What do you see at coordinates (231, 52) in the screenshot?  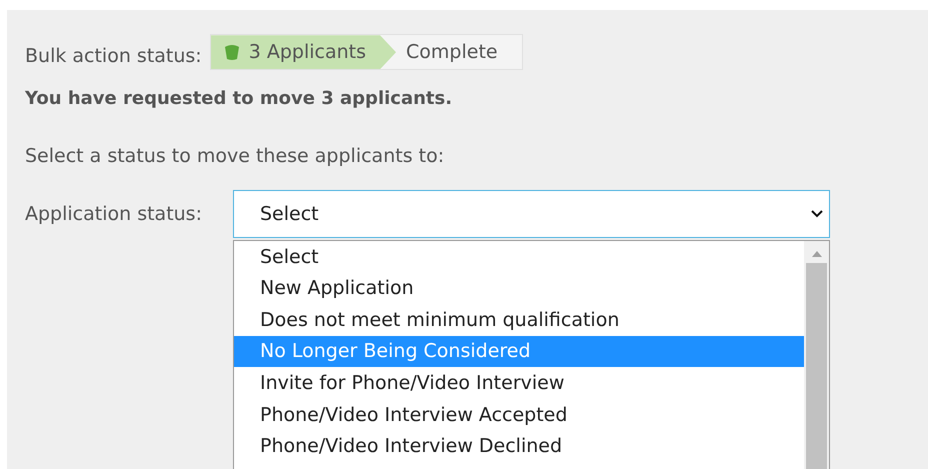 I see `bucket-icon` at bounding box center [231, 52].